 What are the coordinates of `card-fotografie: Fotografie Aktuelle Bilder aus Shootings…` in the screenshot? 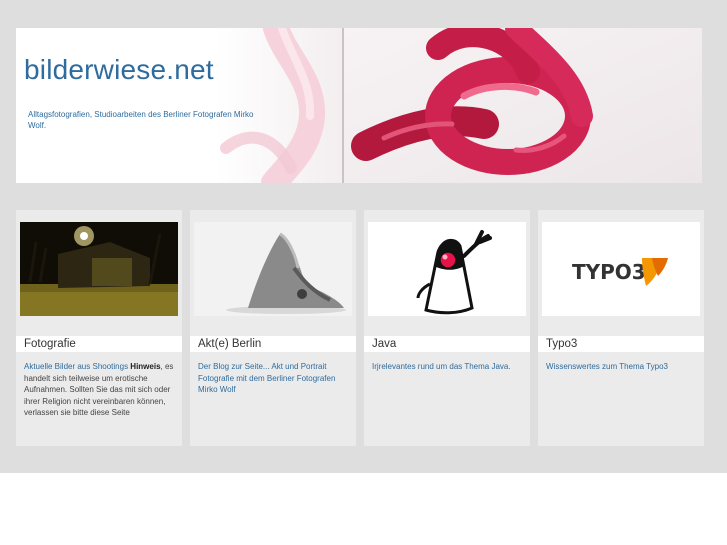 It's located at (99, 328).